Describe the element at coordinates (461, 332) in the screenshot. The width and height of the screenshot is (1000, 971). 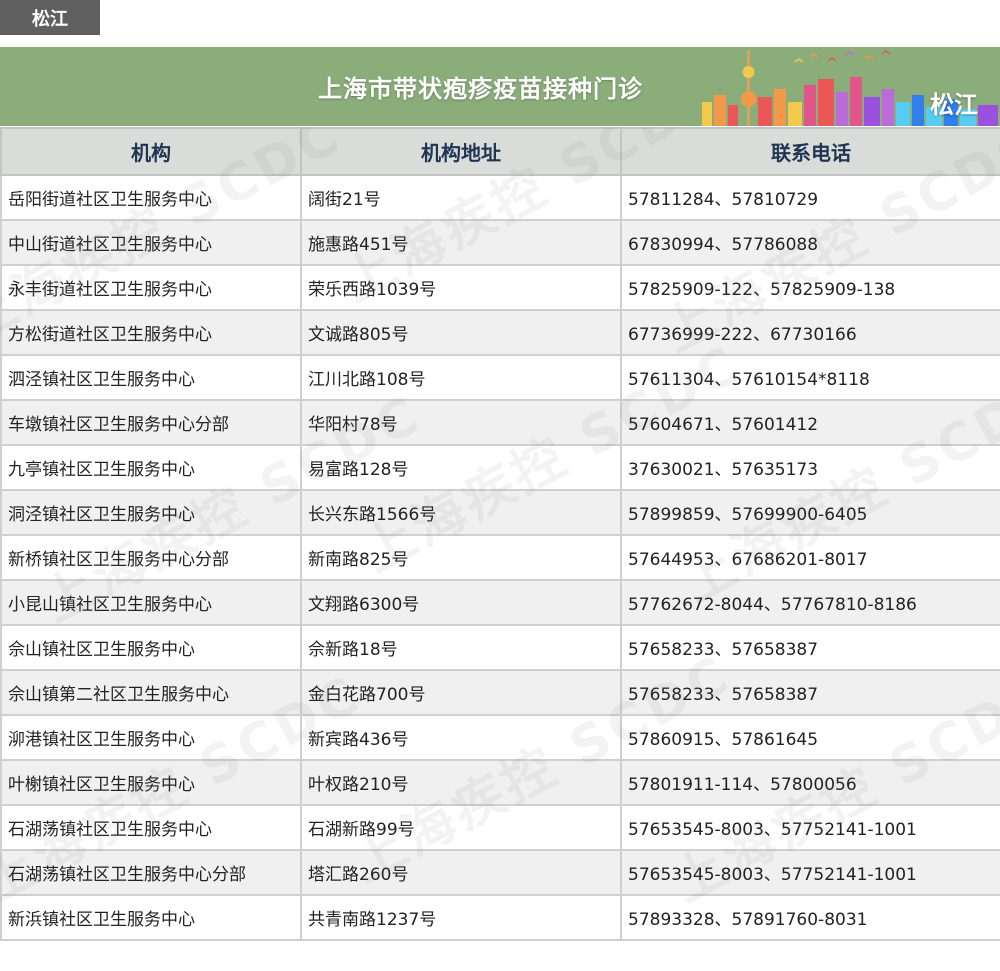
I see `address-cell: 文诚路805号` at that location.